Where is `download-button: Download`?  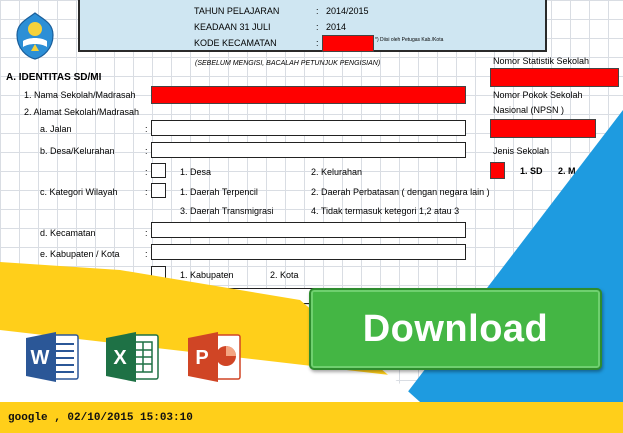
download-button: Download is located at coordinates (455, 329).